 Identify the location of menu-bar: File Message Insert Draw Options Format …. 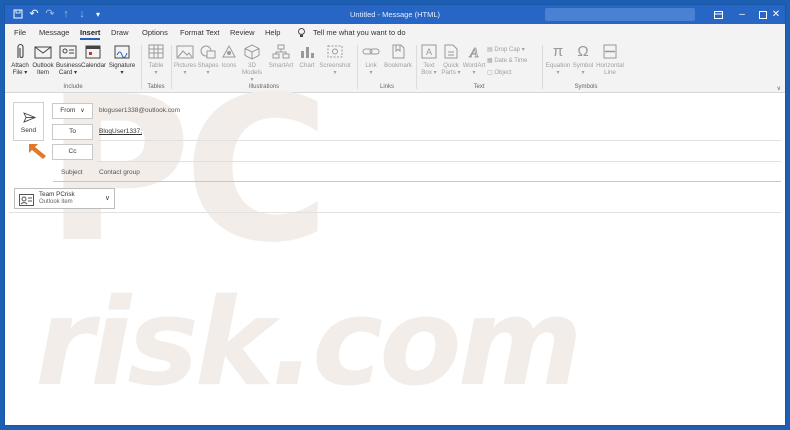
(395, 32).